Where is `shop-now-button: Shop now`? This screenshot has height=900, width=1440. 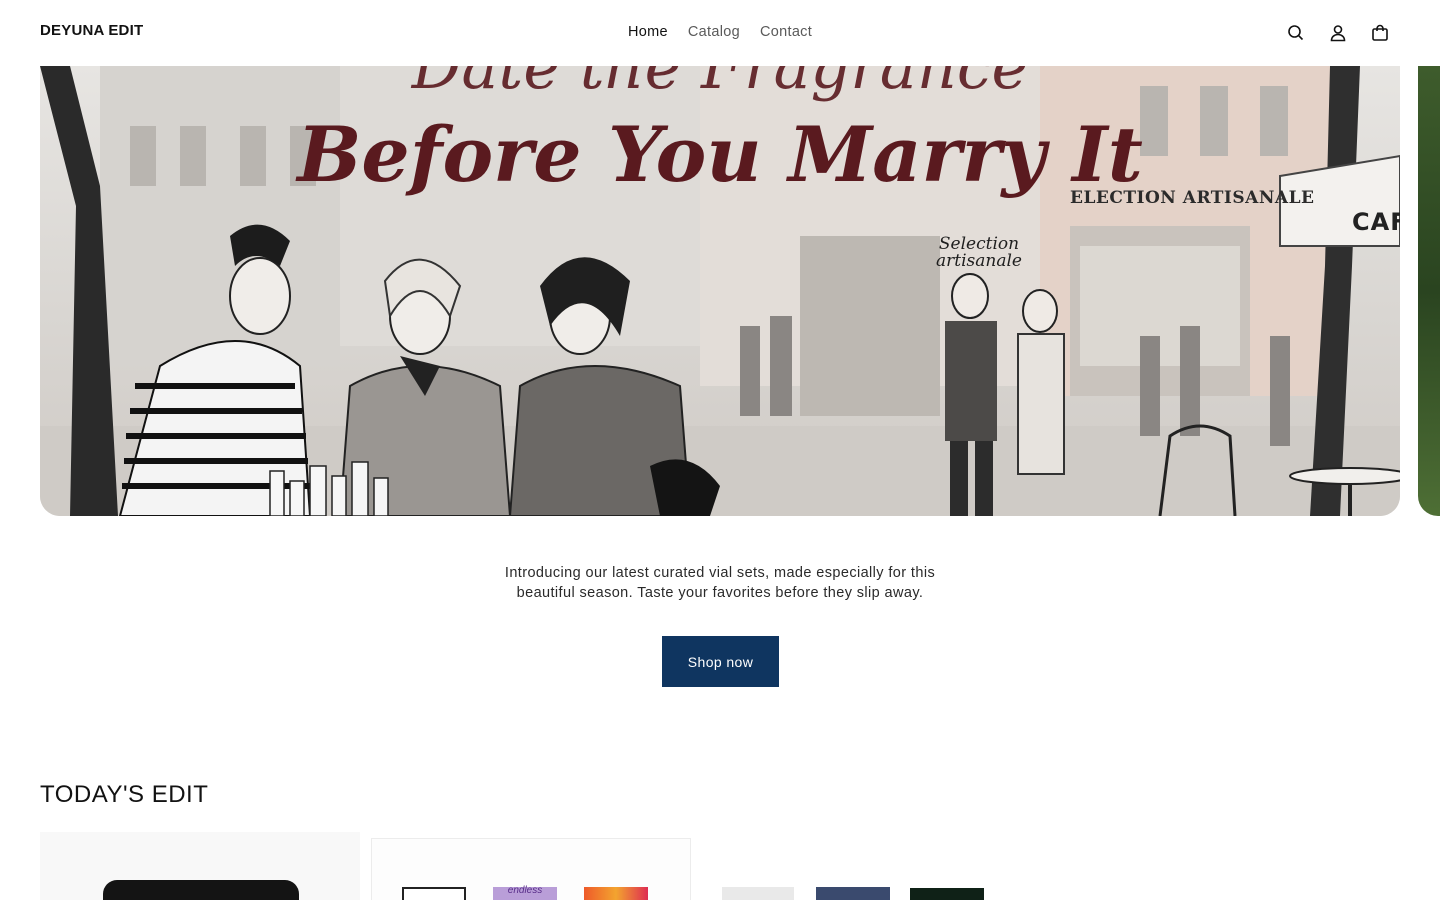
shop-now-button: Shop now is located at coordinates (720, 661).